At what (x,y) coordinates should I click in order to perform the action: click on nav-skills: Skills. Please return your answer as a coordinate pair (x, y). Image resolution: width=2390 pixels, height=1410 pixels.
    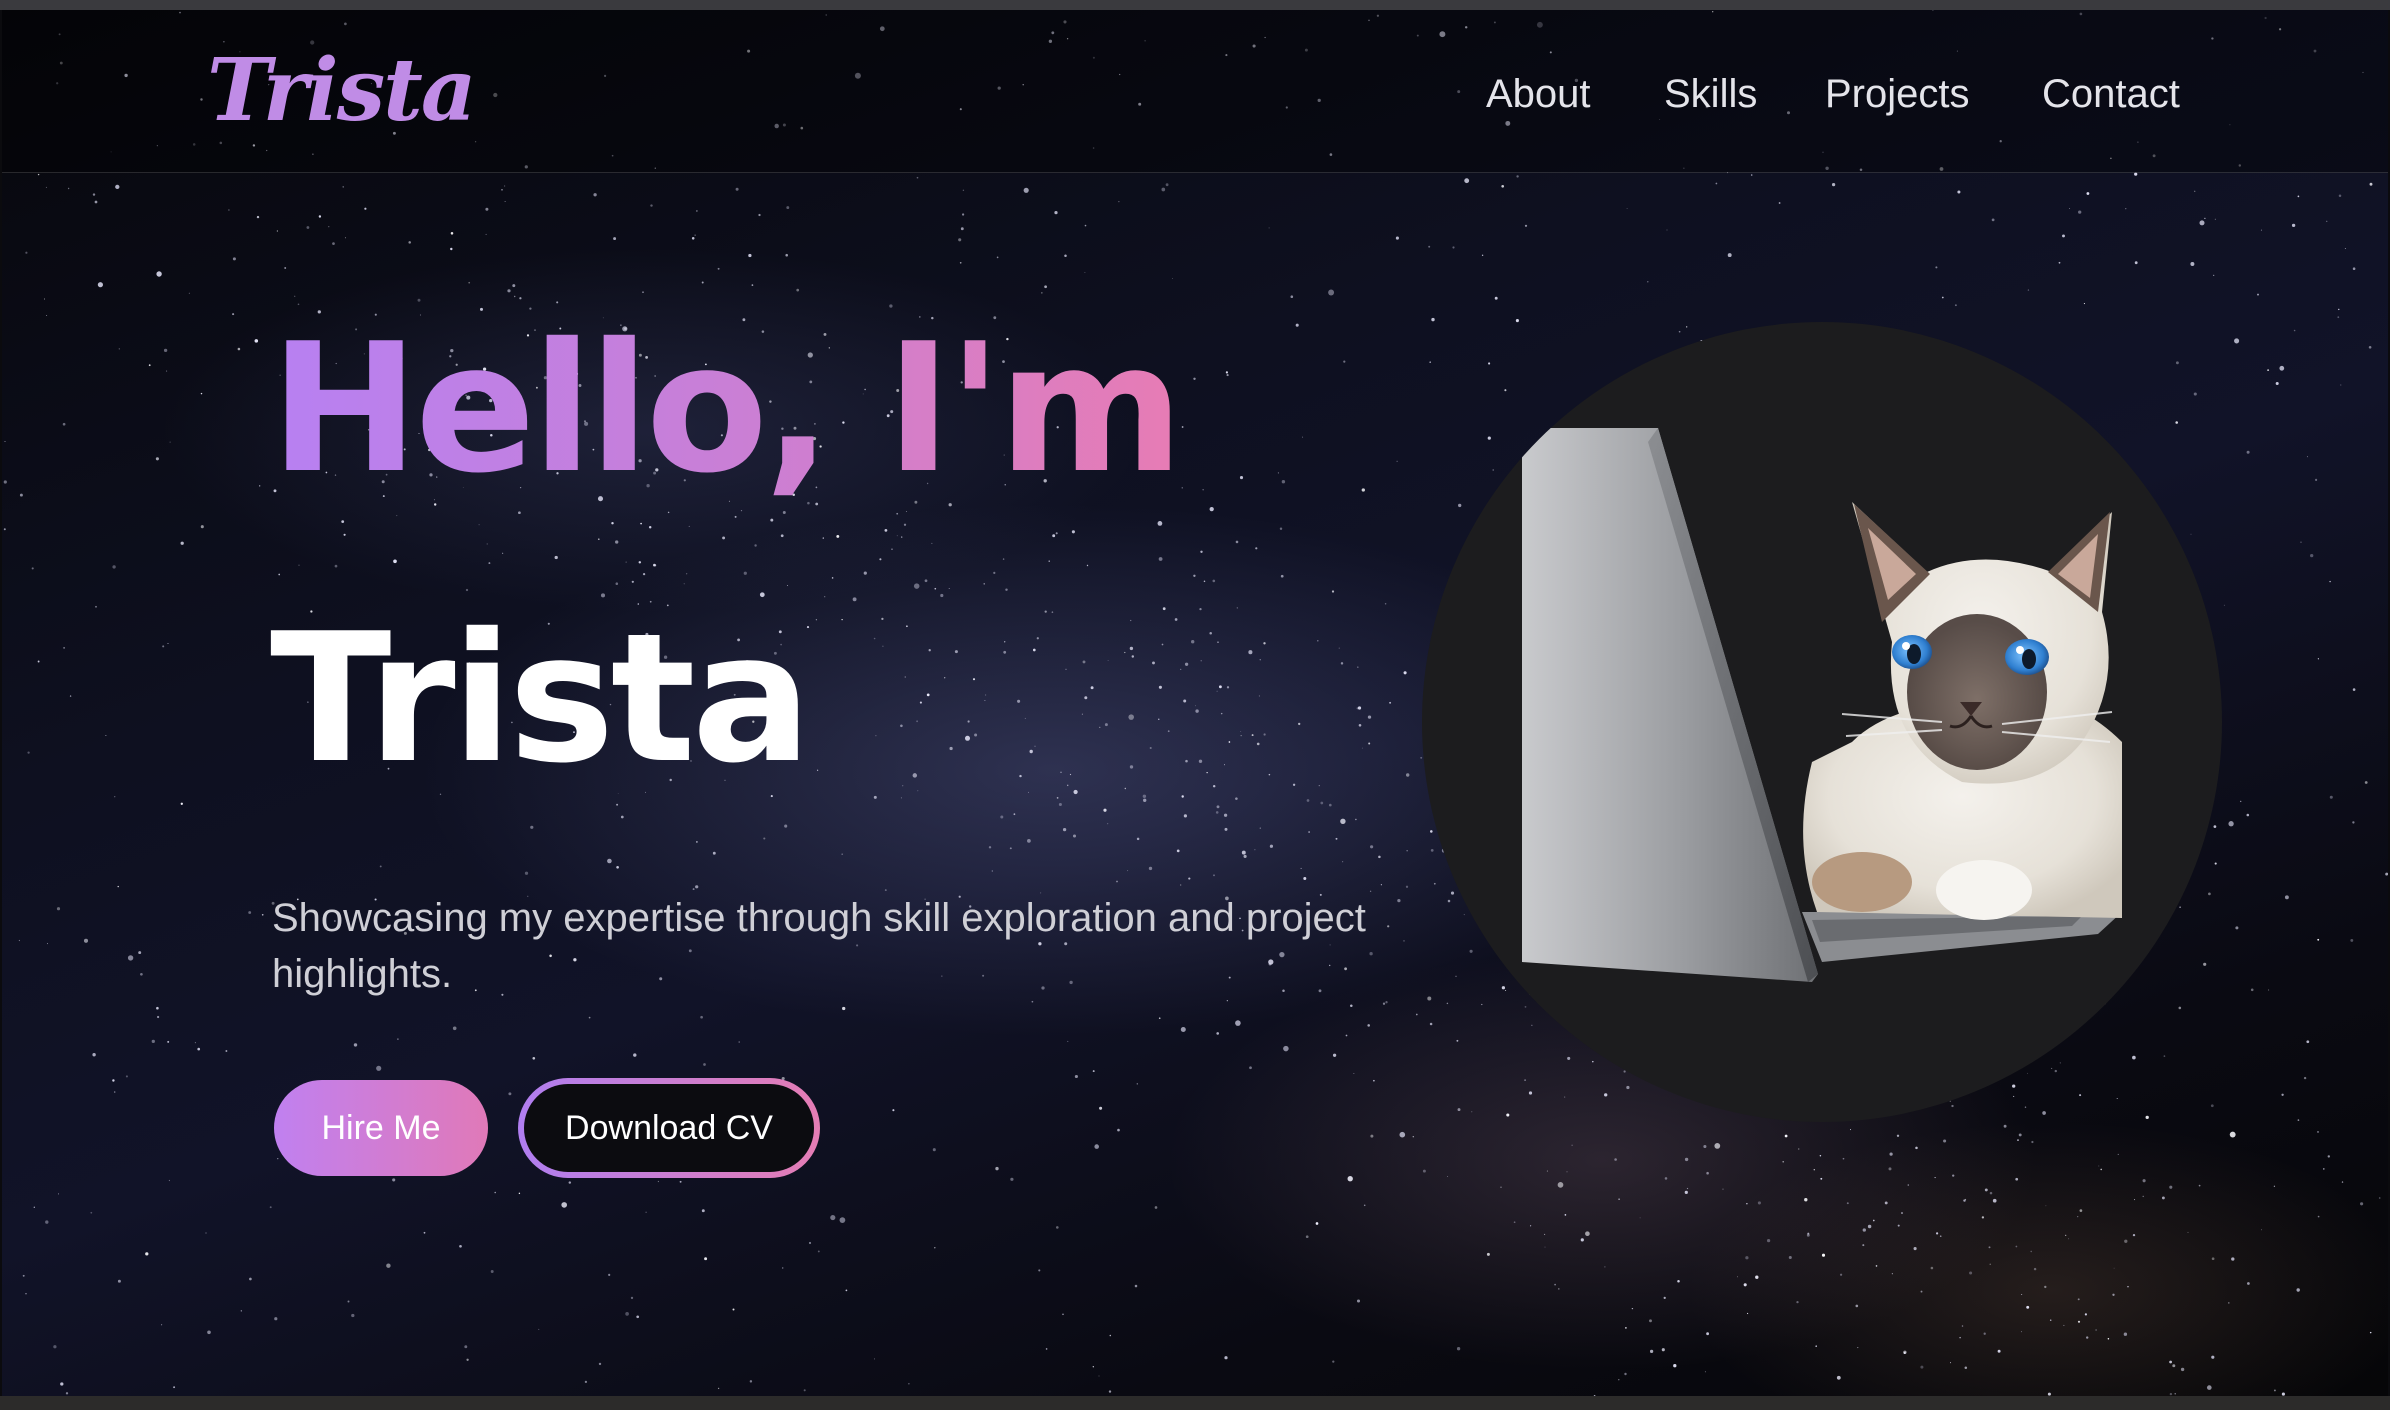
    Looking at the image, I should click on (1710, 94).